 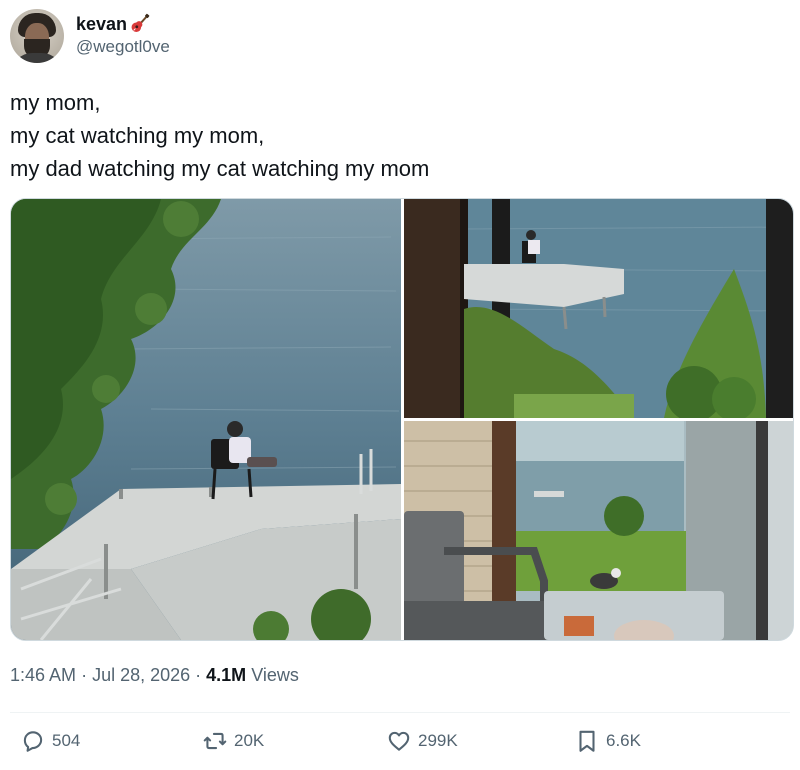 I want to click on reply-button: 504, so click(x=50, y=741).